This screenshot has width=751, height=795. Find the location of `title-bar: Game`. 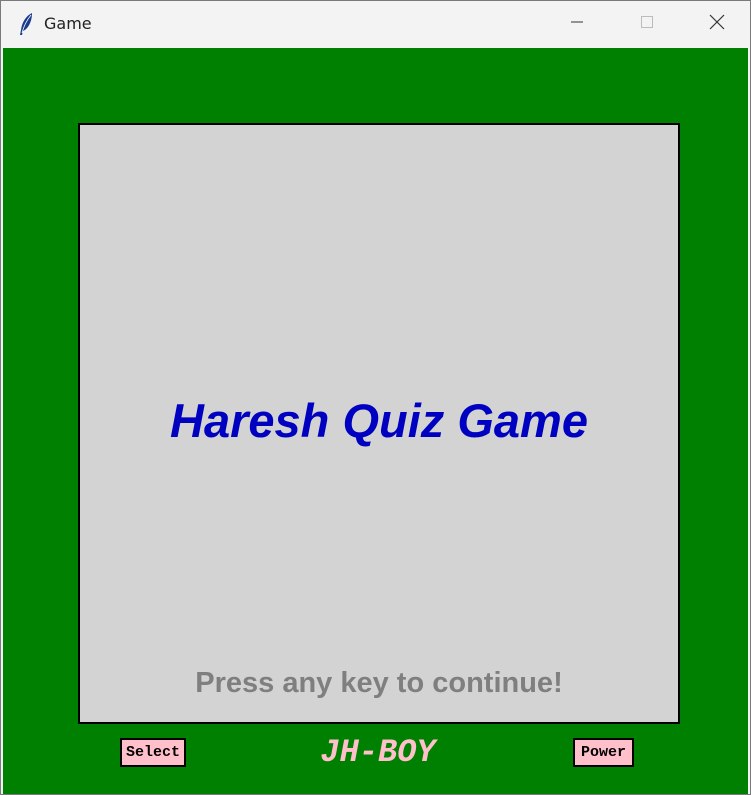

title-bar: Game is located at coordinates (375, 24).